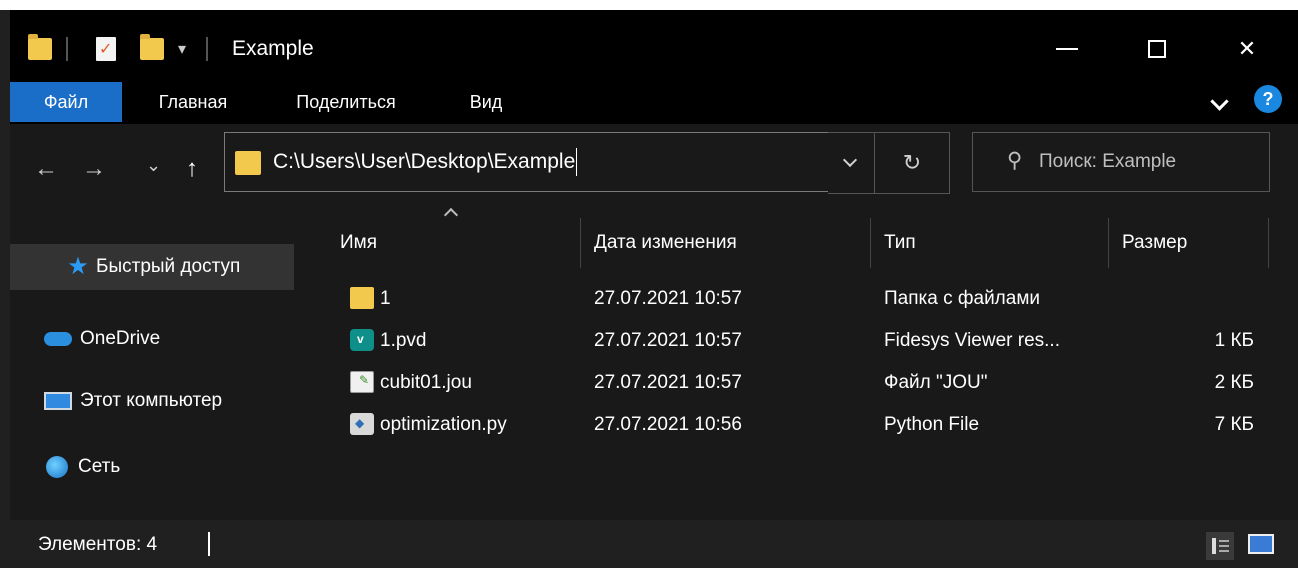 The image size is (1298, 568). I want to click on jou-file-icon: ✎, so click(362, 382).